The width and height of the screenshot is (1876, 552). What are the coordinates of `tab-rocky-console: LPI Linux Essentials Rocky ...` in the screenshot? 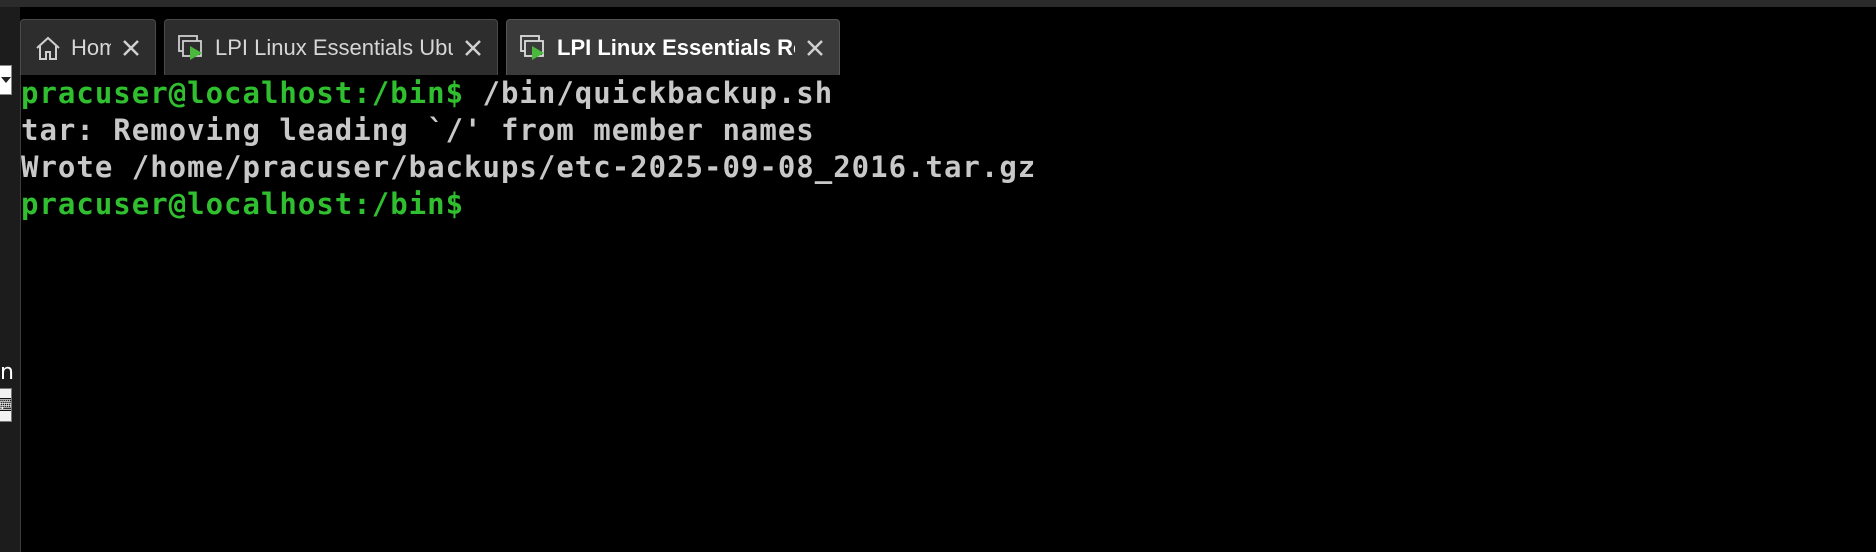 It's located at (673, 47).